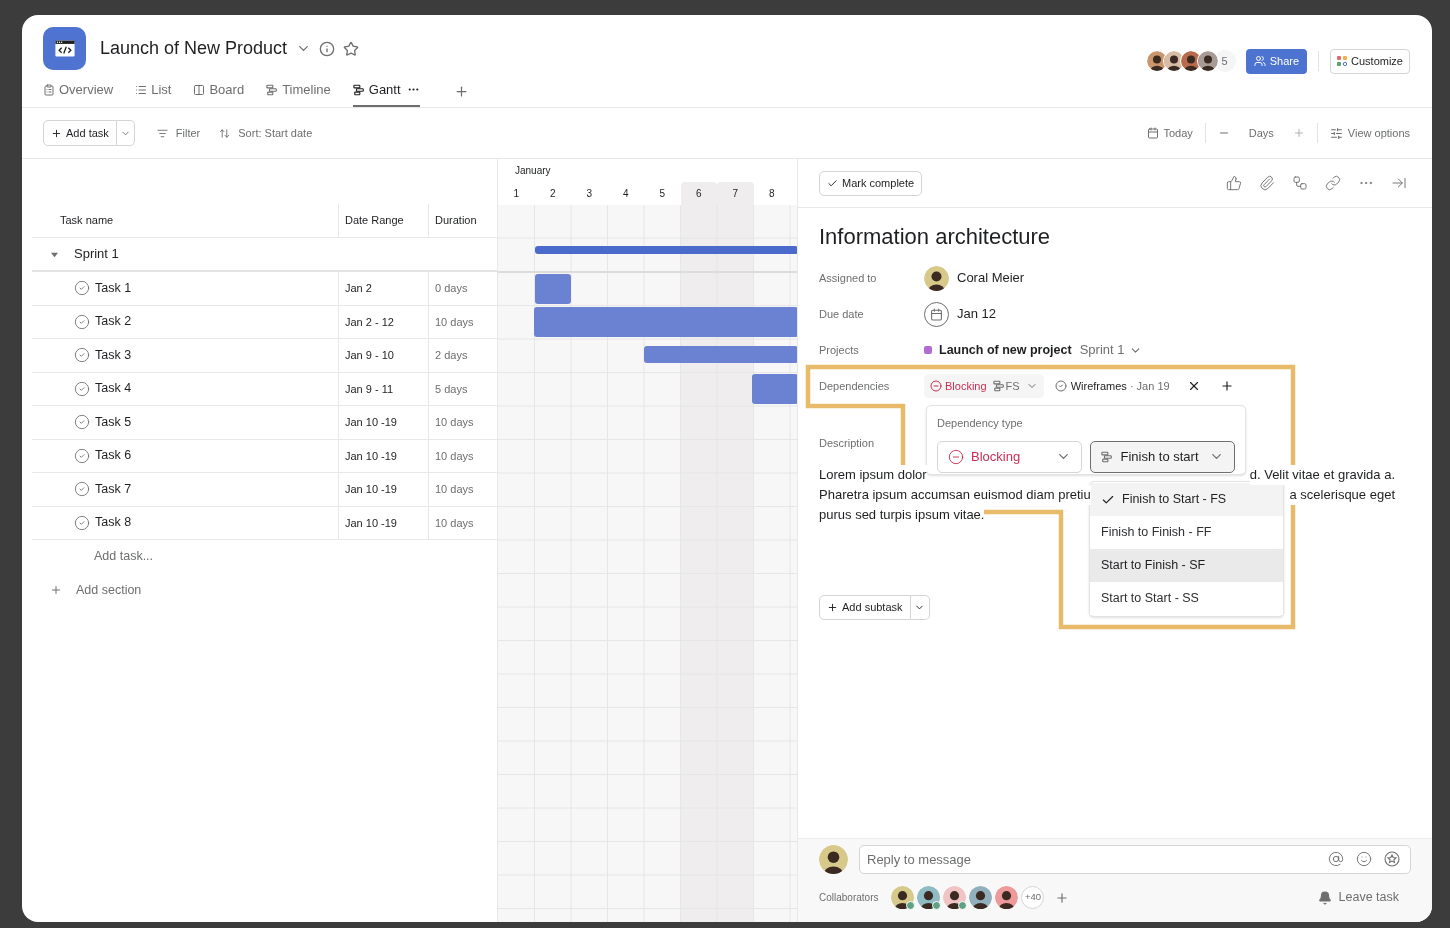 The height and width of the screenshot is (928, 1450). What do you see at coordinates (298, 89) in the screenshot?
I see `view-tab: Timeline` at bounding box center [298, 89].